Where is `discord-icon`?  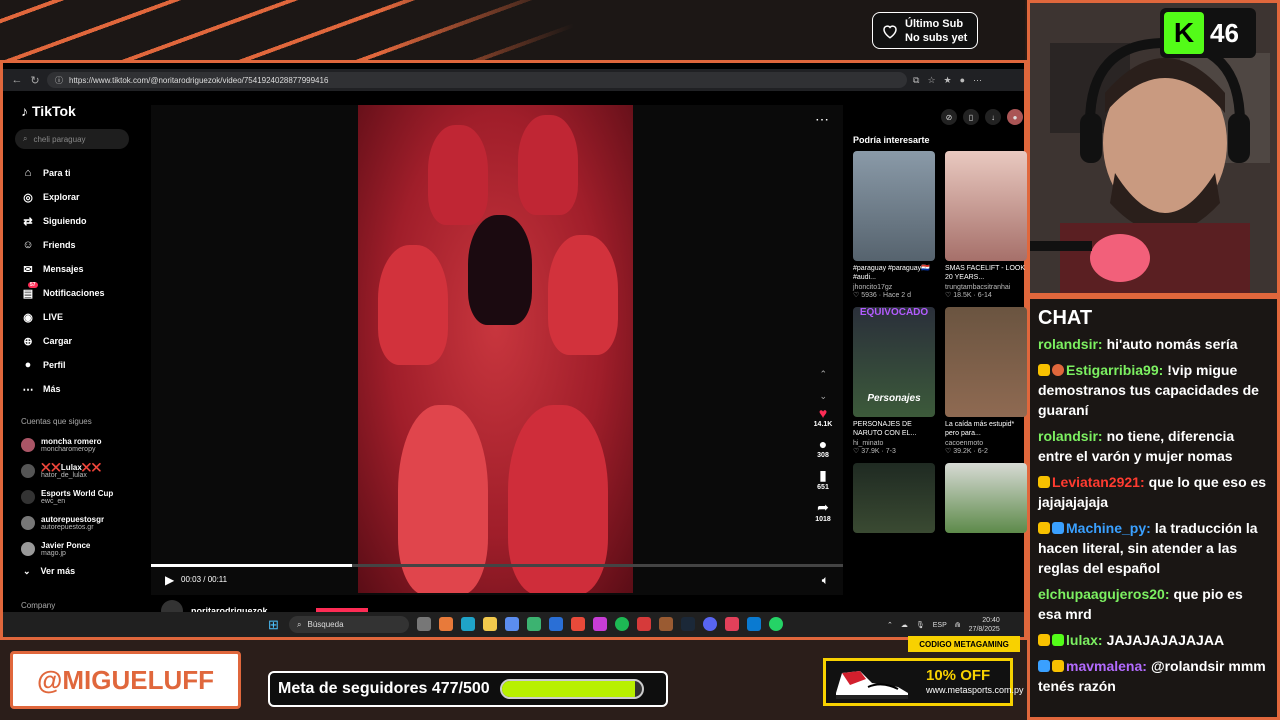
discord-icon is located at coordinates (710, 624).